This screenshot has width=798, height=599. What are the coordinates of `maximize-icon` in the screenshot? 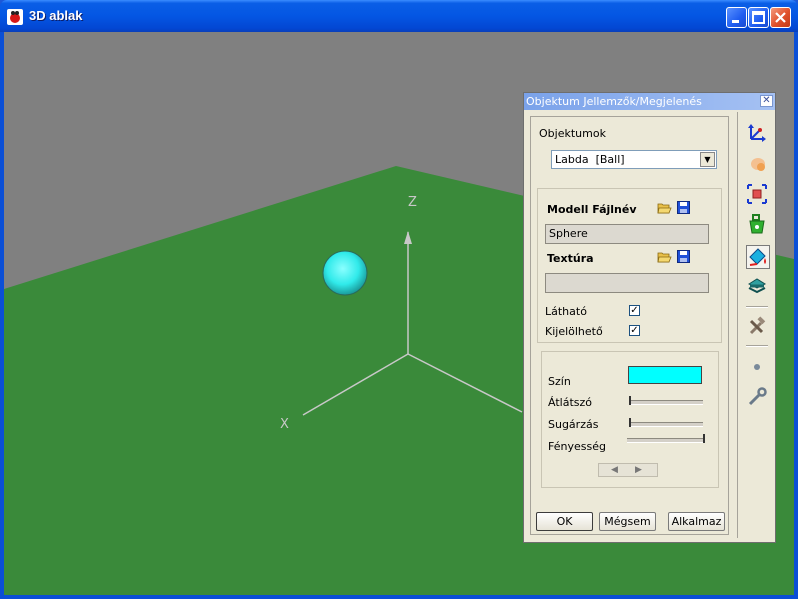 It's located at (758, 17).